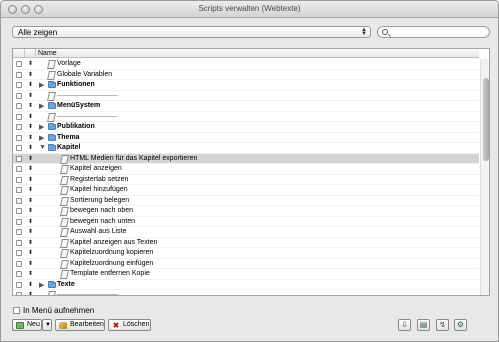  Describe the element at coordinates (42, 147) in the screenshot. I see `chevron-down-icon: ▼` at that location.